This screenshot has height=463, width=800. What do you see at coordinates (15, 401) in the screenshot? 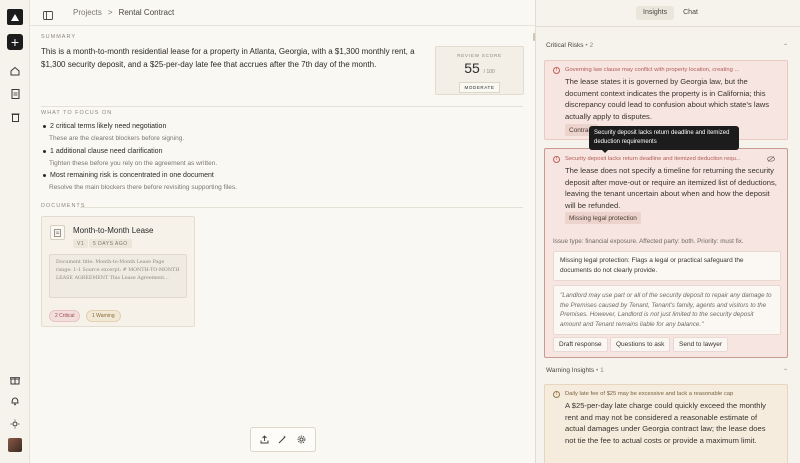
I see `bell-icon` at bounding box center [15, 401].